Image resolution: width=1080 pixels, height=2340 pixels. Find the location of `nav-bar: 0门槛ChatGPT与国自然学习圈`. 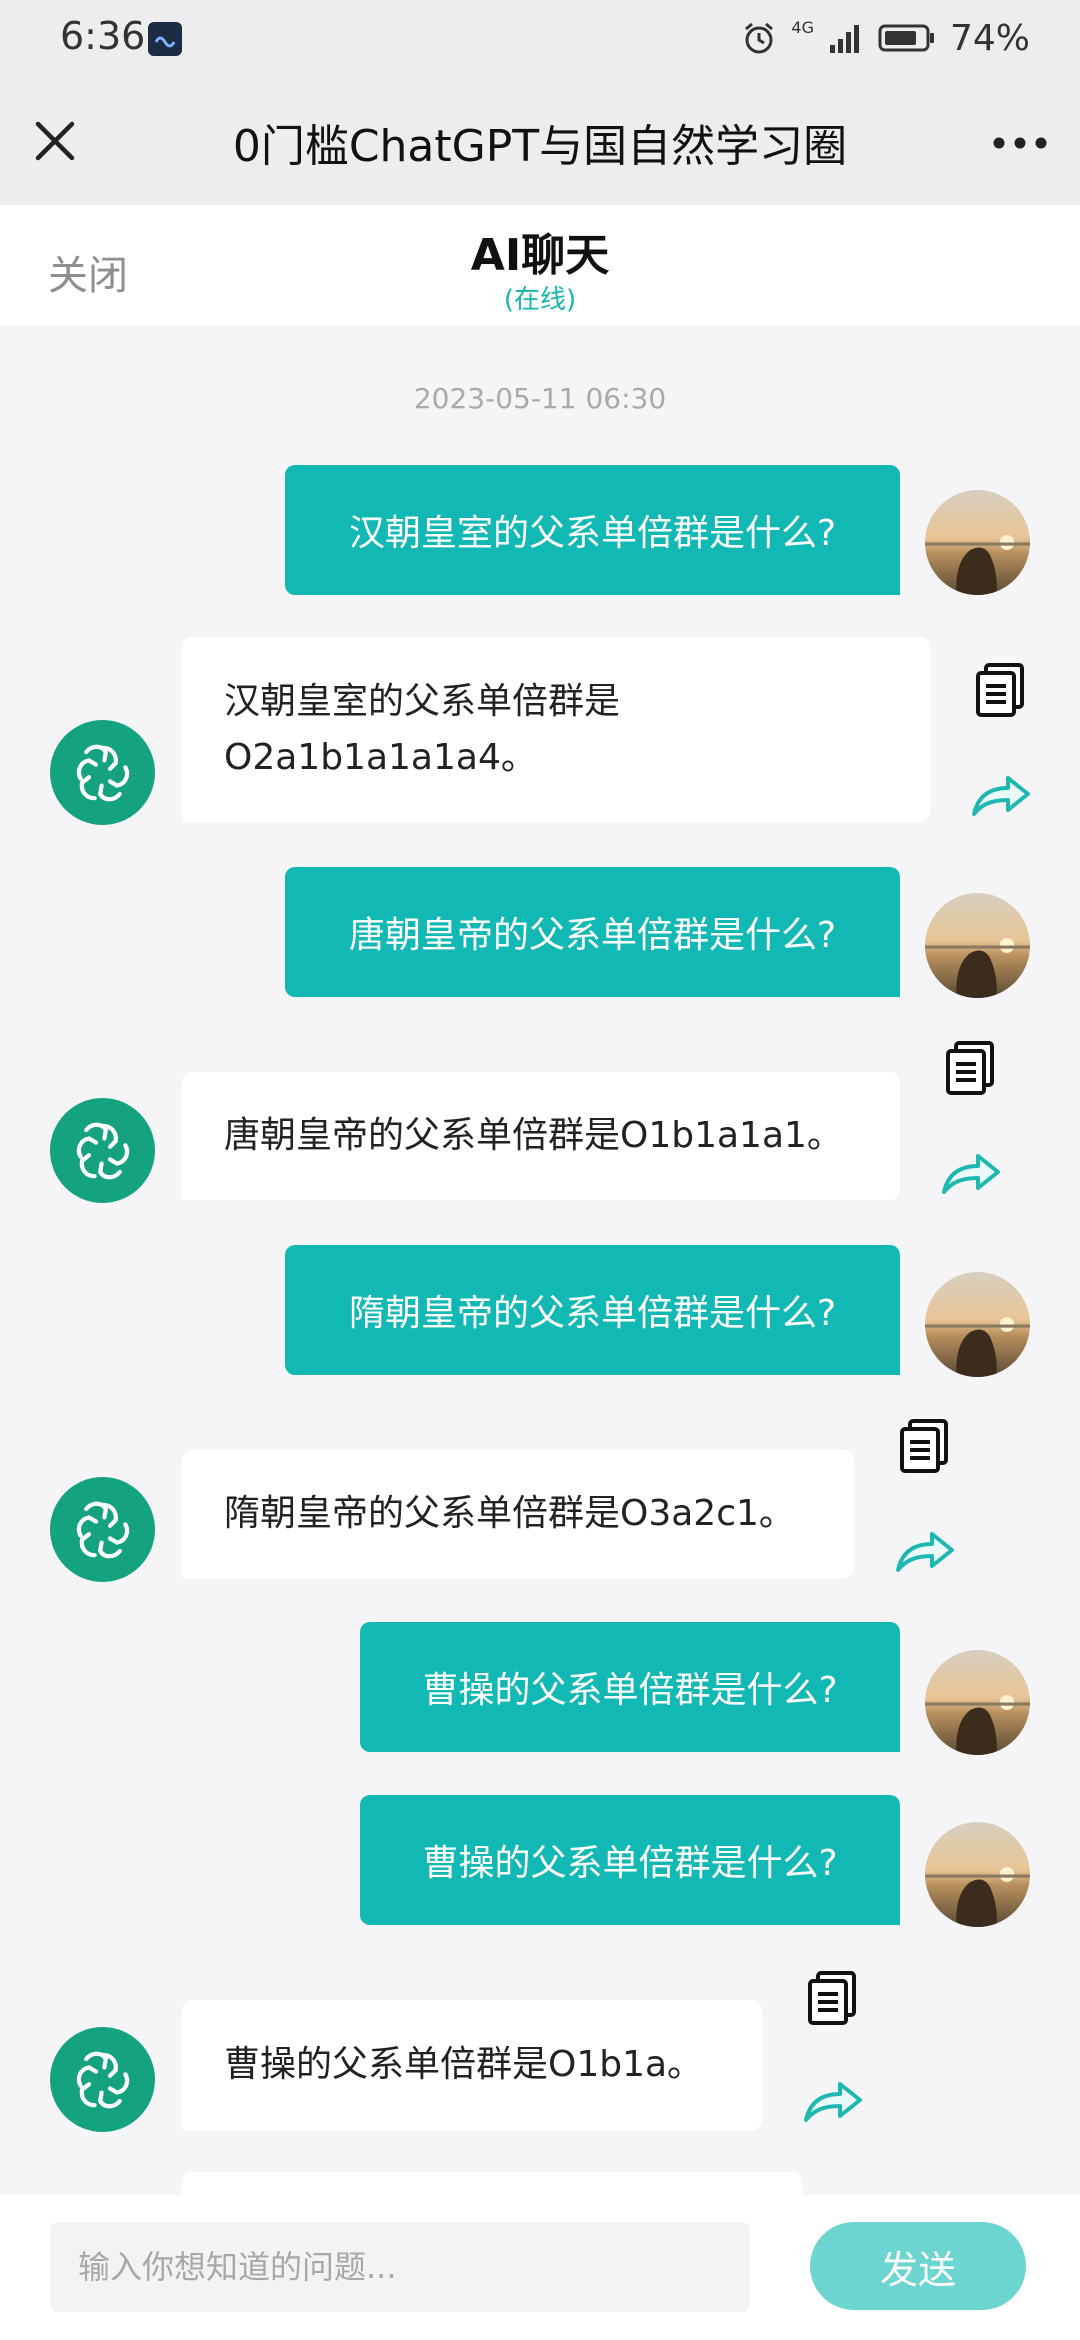

nav-bar: 0门槛ChatGPT与国自然学习圈 is located at coordinates (540, 142).